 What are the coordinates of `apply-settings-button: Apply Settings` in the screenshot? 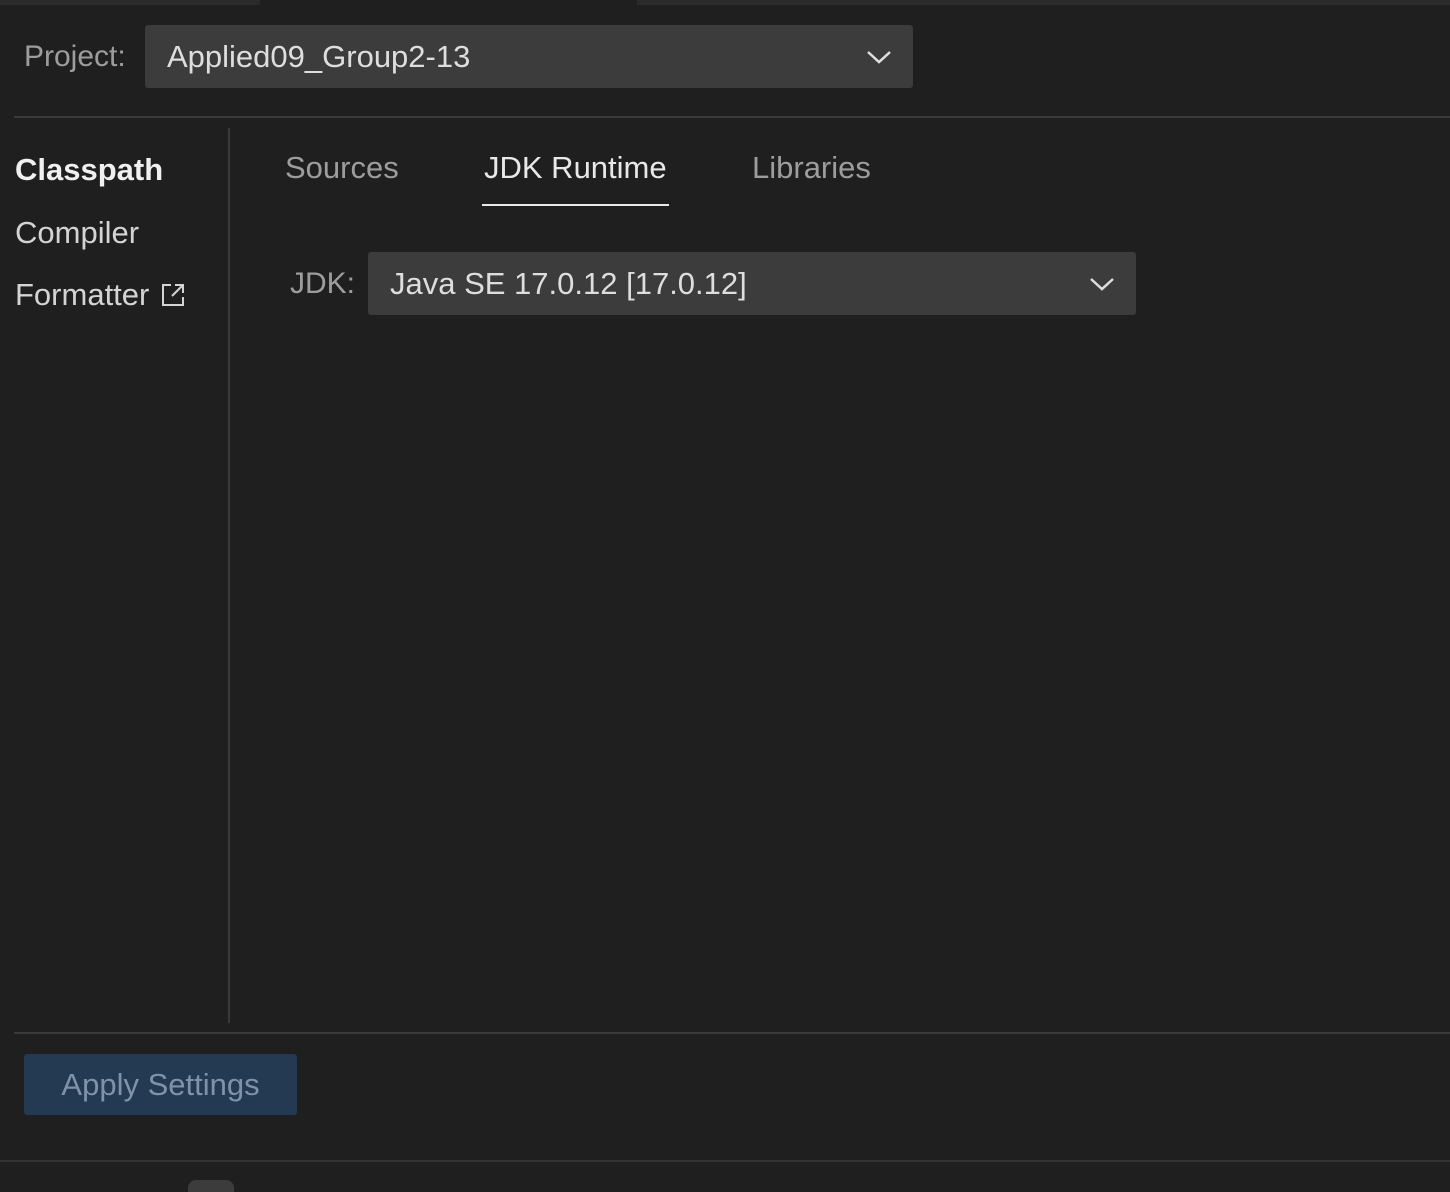 It's located at (160, 1084).